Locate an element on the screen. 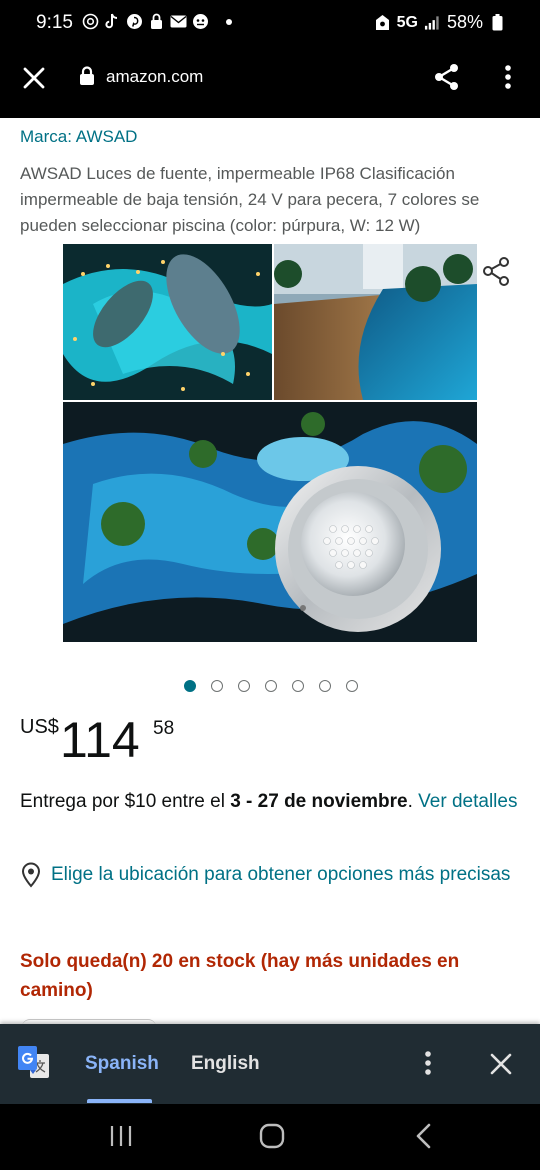 The height and width of the screenshot is (1170, 540). system-nav-bar is located at coordinates (270, 1137).